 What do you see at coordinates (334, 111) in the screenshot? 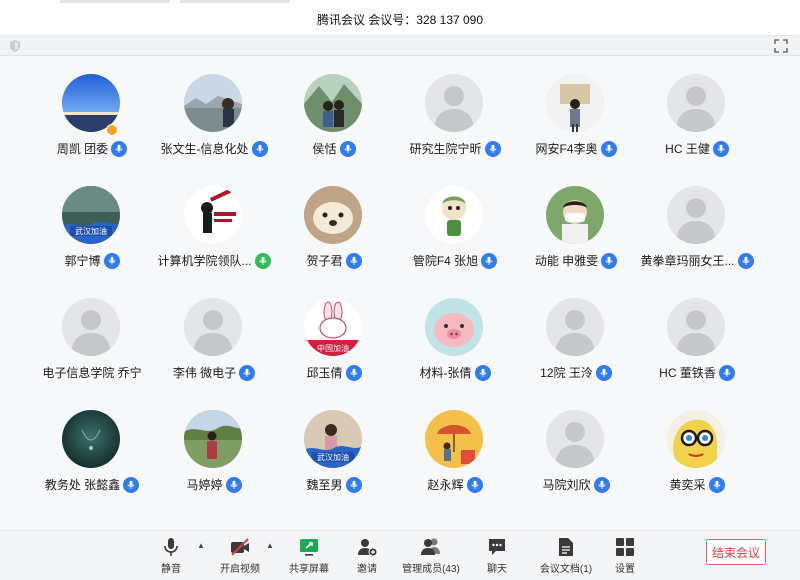
I see `participant-tile: 侯恬` at bounding box center [334, 111].